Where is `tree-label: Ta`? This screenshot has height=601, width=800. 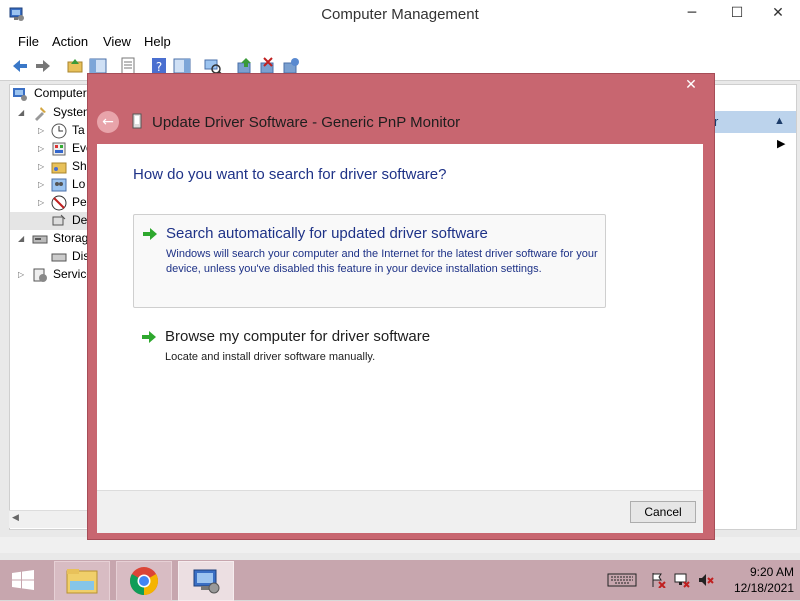 tree-label: Ta is located at coordinates (78, 130).